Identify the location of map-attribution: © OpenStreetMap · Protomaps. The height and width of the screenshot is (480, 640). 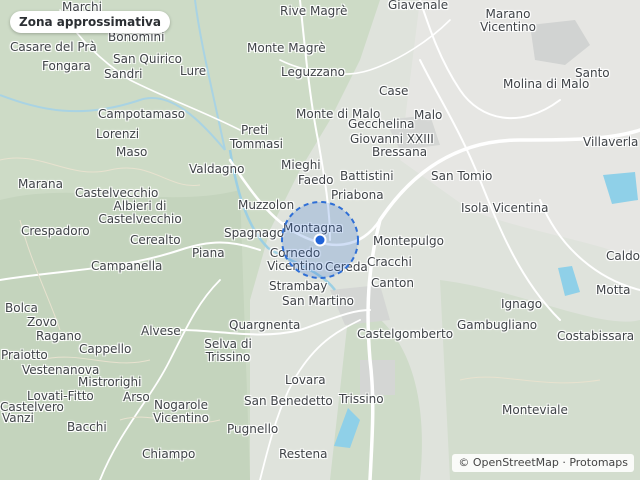
(543, 463).